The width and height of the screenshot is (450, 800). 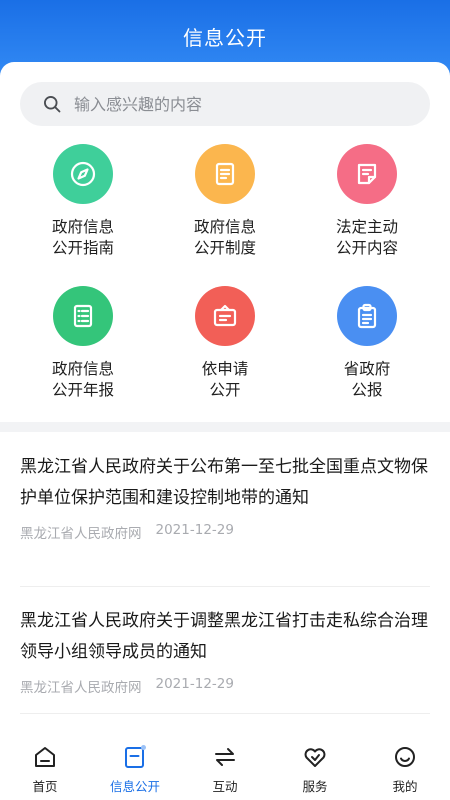 I want to click on interaction-icon, so click(x=225, y=757).